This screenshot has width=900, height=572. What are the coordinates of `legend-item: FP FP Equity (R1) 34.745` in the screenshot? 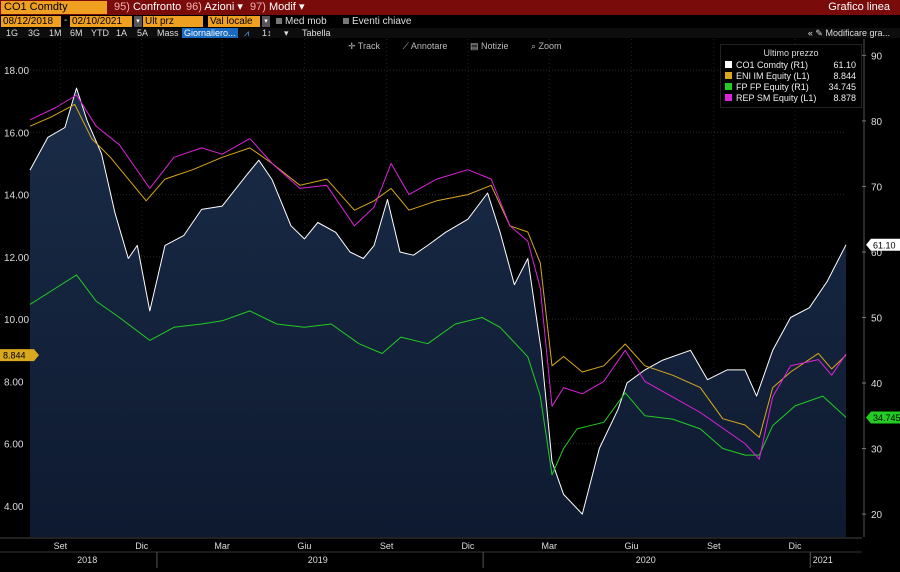 It's located at (792, 87).